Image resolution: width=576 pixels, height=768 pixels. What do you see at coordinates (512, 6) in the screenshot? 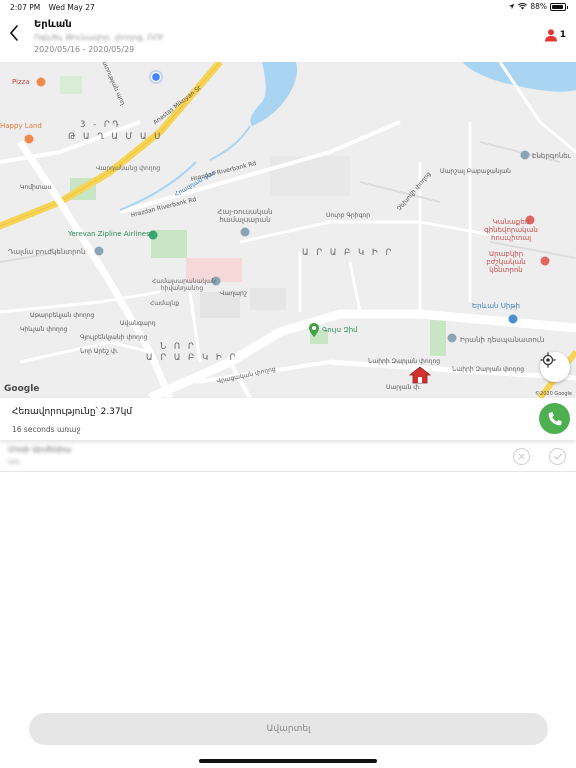
I see `location-arrow-icon` at bounding box center [512, 6].